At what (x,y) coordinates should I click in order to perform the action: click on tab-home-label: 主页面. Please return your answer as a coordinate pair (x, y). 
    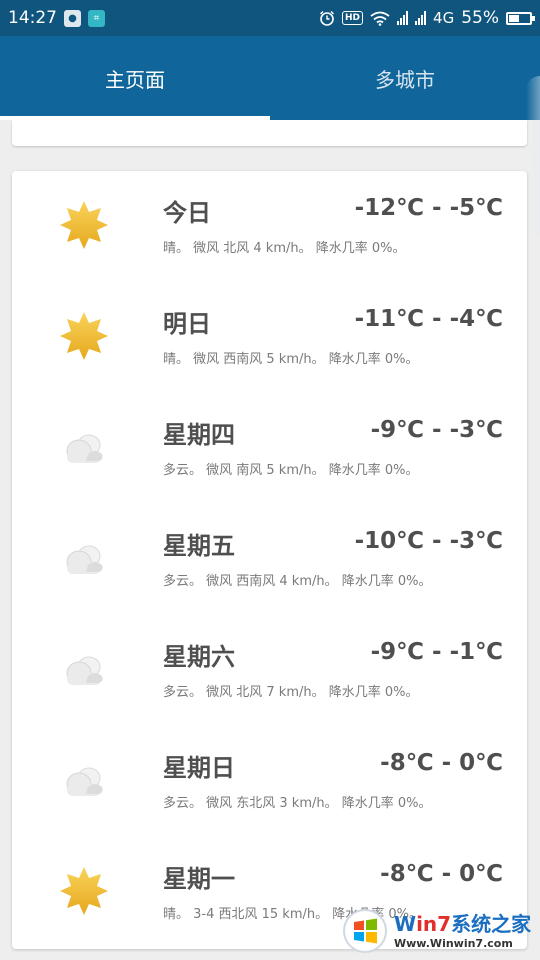
    Looking at the image, I should click on (135, 79).